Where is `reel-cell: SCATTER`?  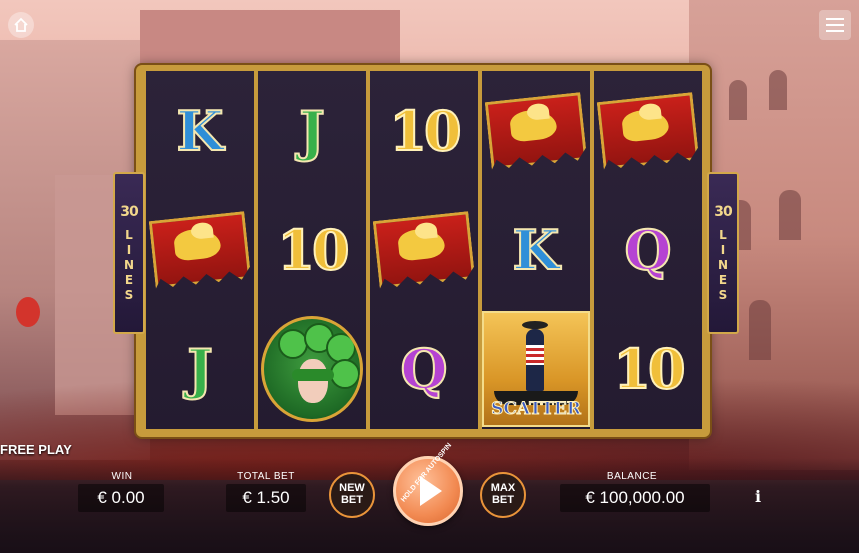 reel-cell: SCATTER is located at coordinates (536, 369).